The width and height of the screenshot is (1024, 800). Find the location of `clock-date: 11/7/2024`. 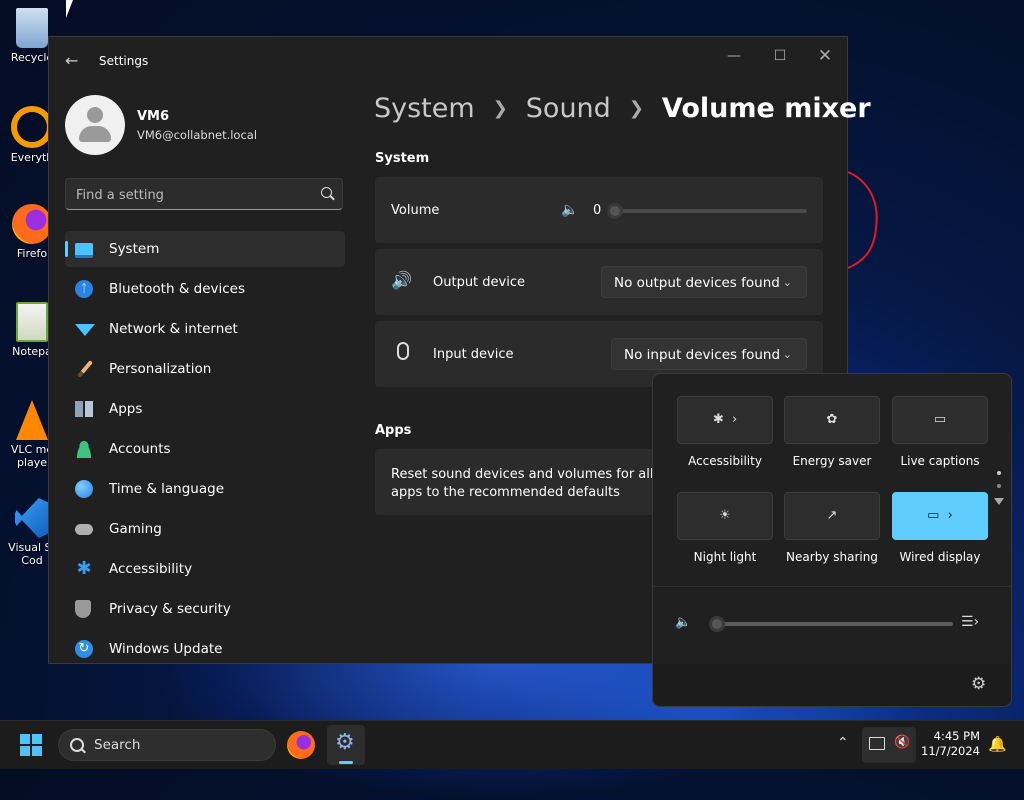

clock-date: 11/7/2024 is located at coordinates (950, 751).